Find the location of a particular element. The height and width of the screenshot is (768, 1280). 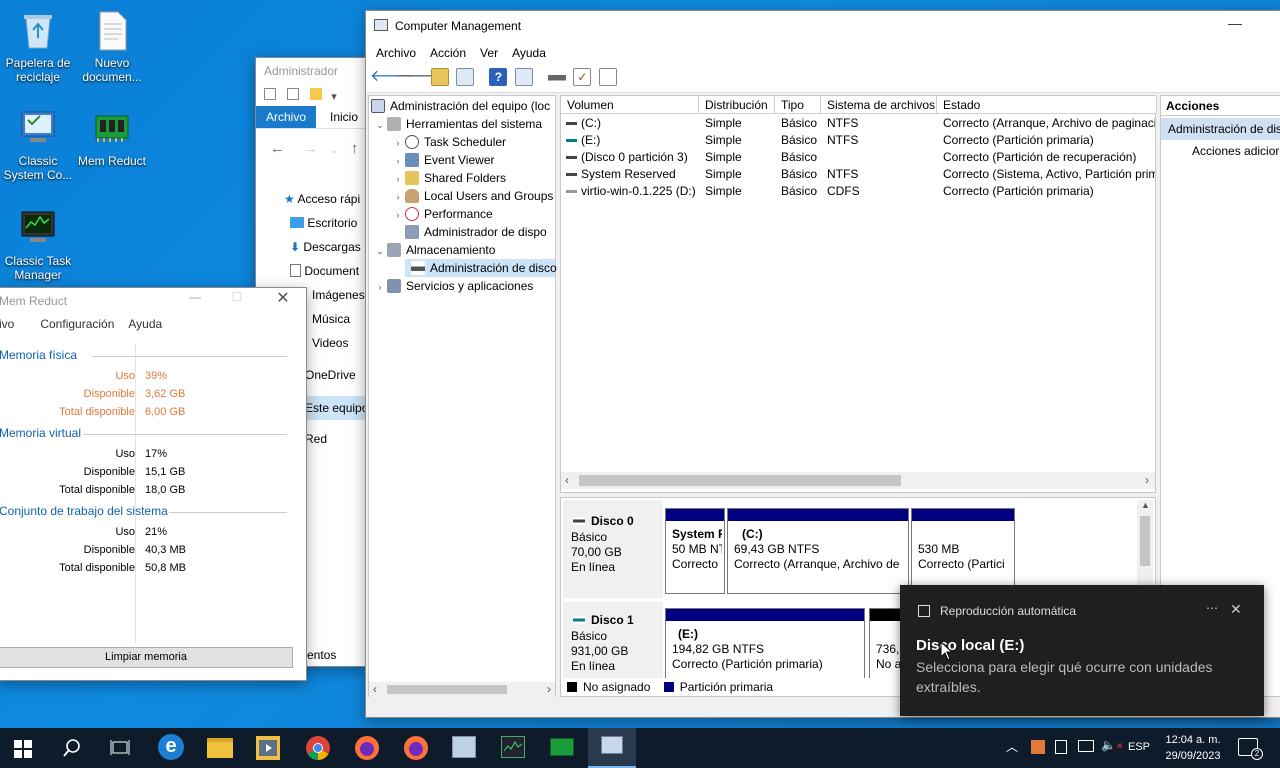

tree-item-system-tools: ⌄ Herramientas del sistema is located at coordinates (457, 124).